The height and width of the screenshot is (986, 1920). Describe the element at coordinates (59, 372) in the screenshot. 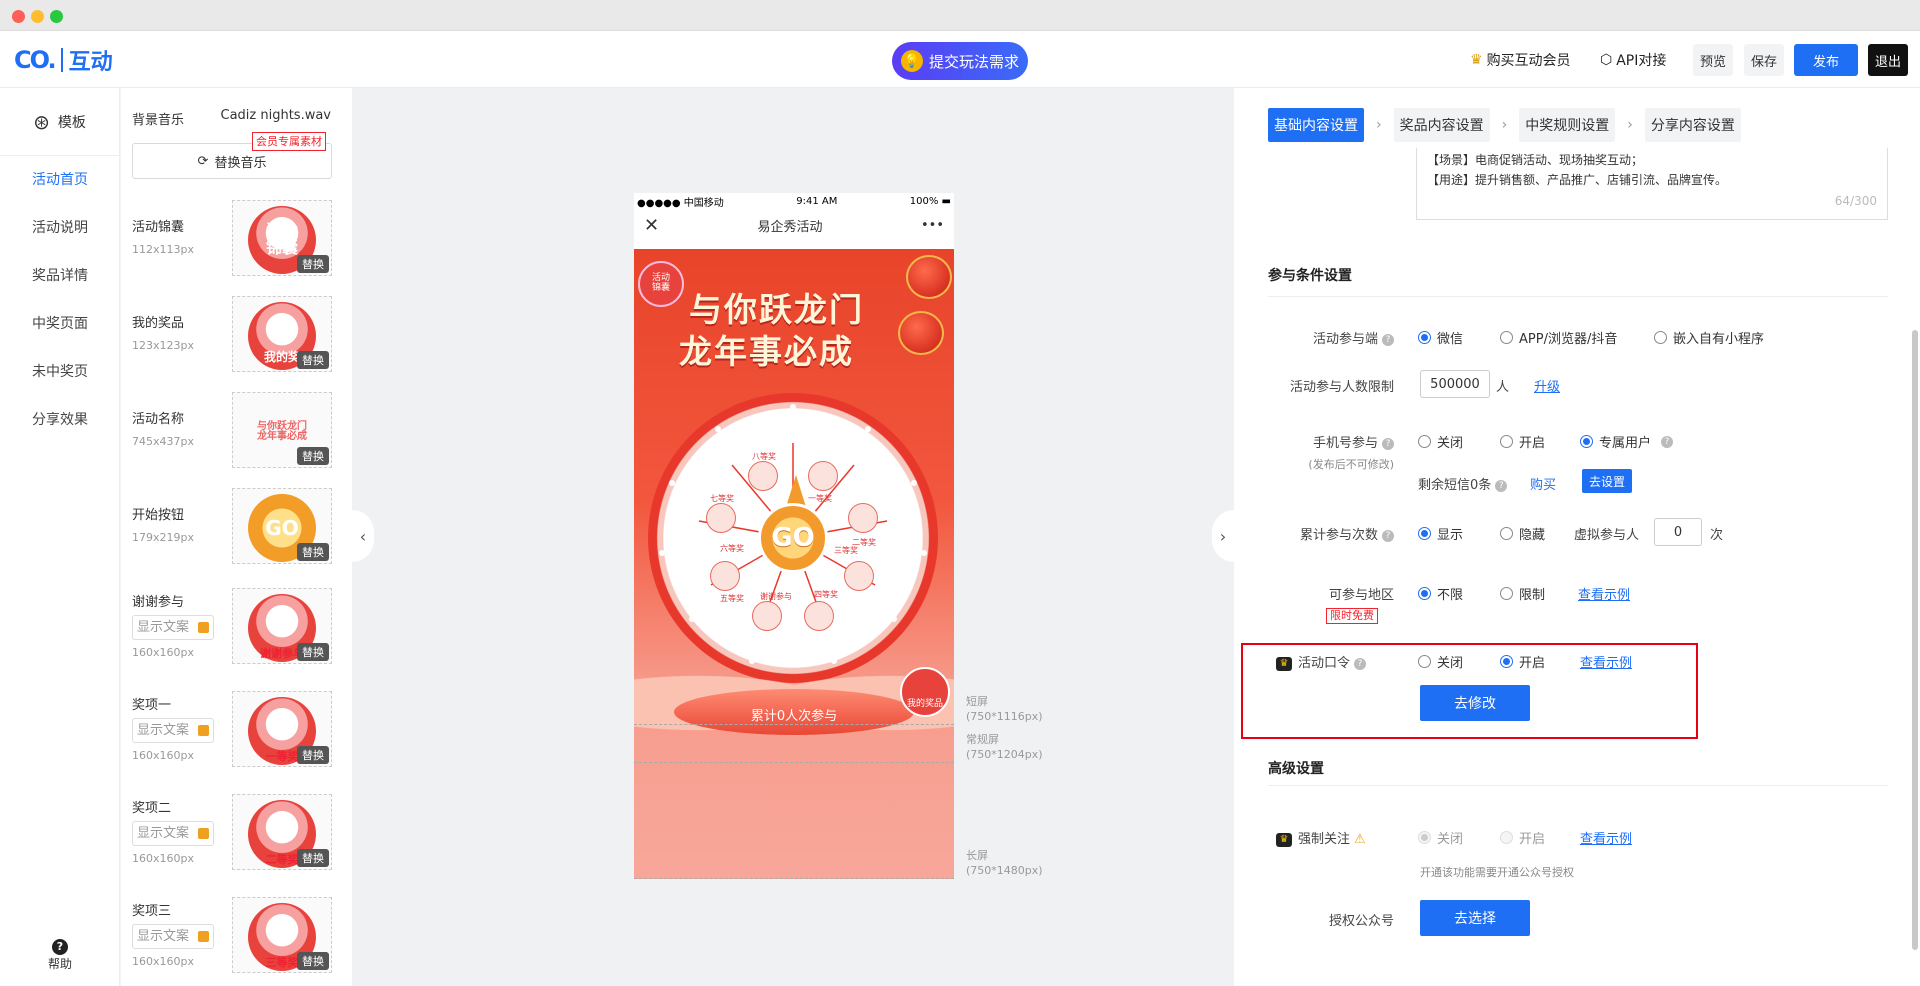

I see `nav-item-lose-page: 未中奖页` at that location.